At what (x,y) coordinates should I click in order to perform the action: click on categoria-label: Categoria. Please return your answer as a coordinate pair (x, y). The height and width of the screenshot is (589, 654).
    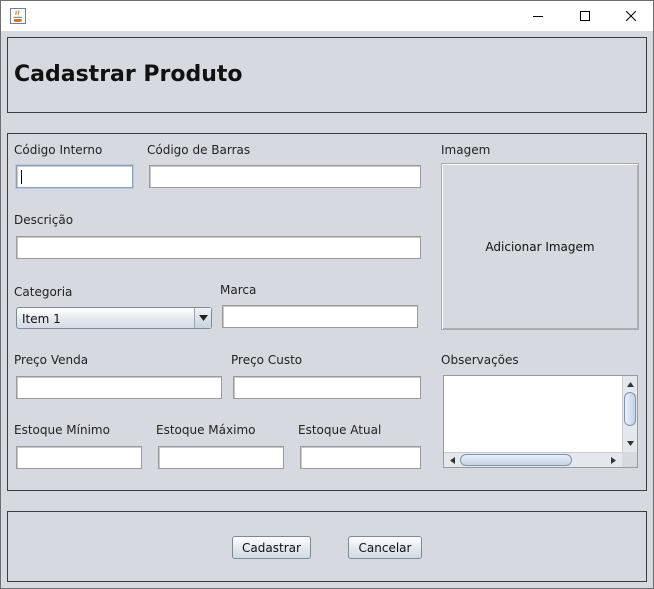
    Looking at the image, I should click on (43, 292).